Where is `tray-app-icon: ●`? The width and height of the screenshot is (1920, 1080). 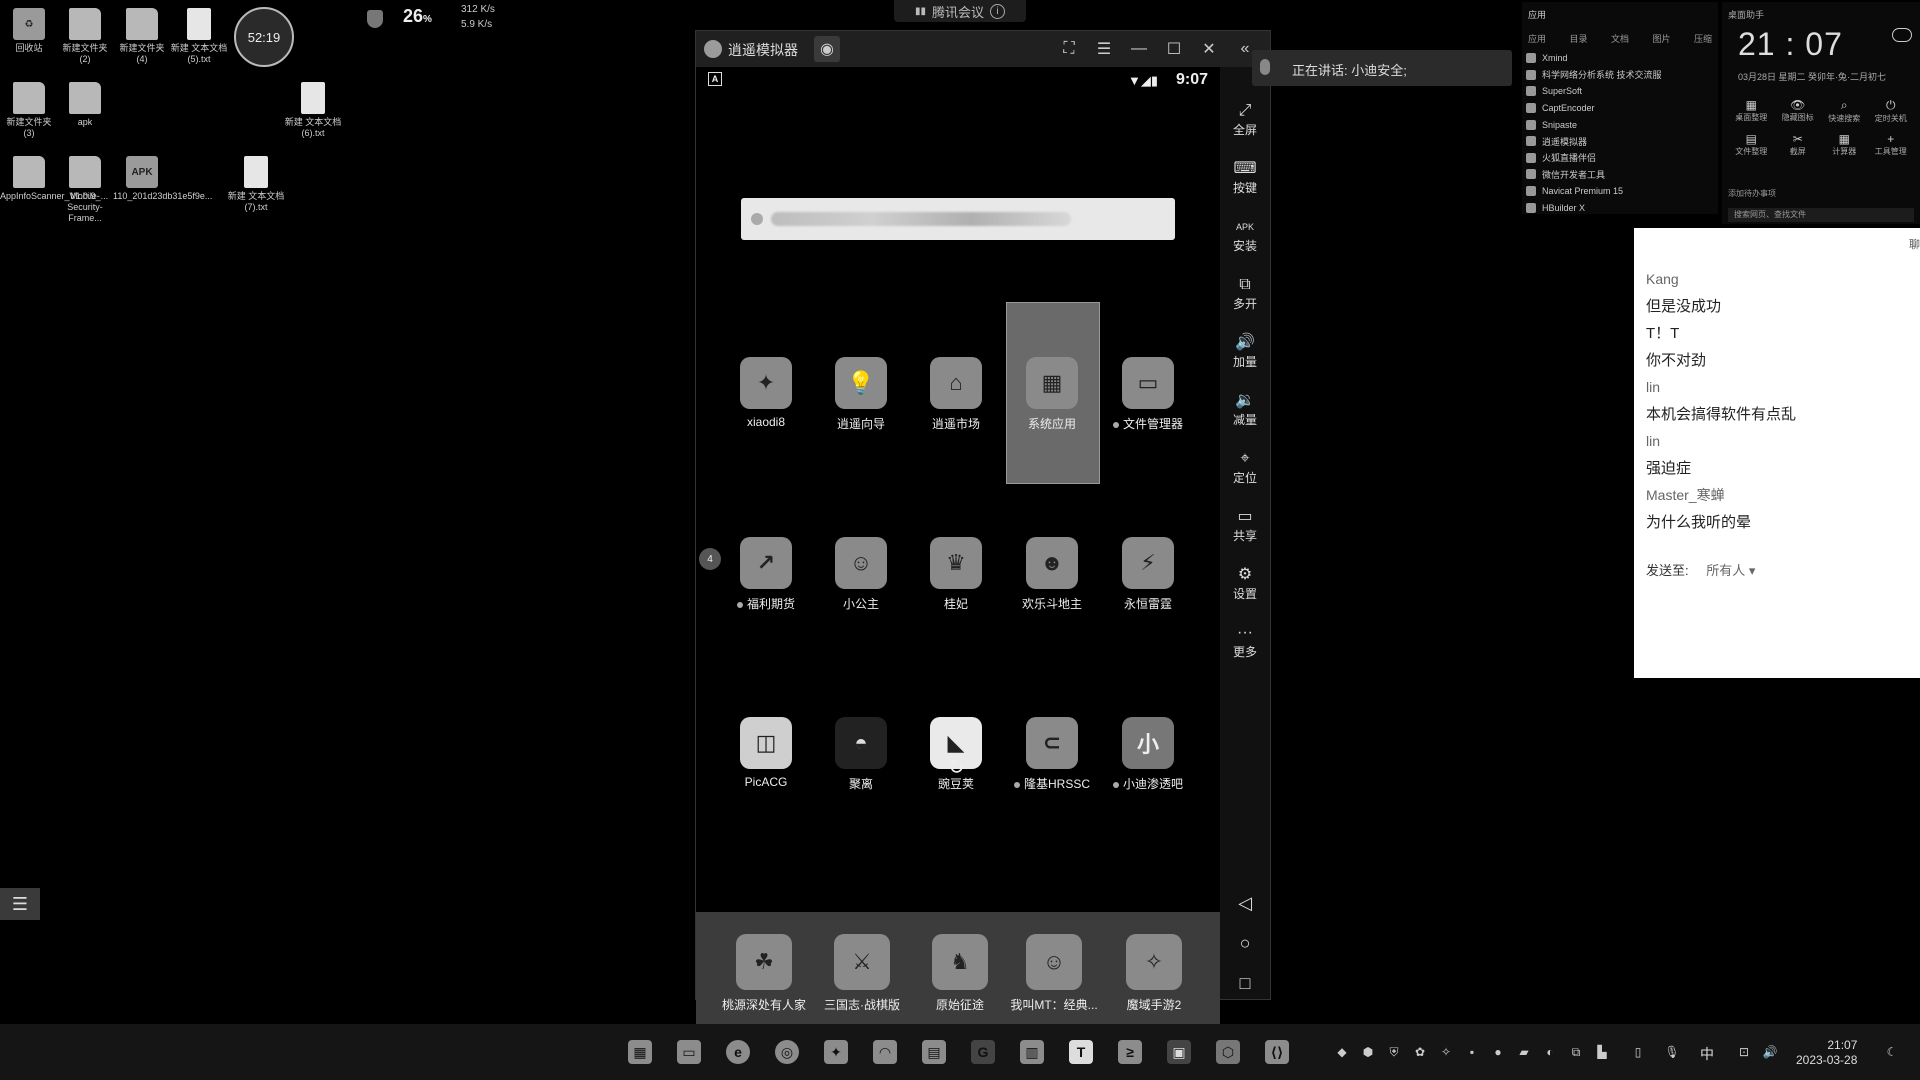 tray-app-icon: ● is located at coordinates (1498, 1052).